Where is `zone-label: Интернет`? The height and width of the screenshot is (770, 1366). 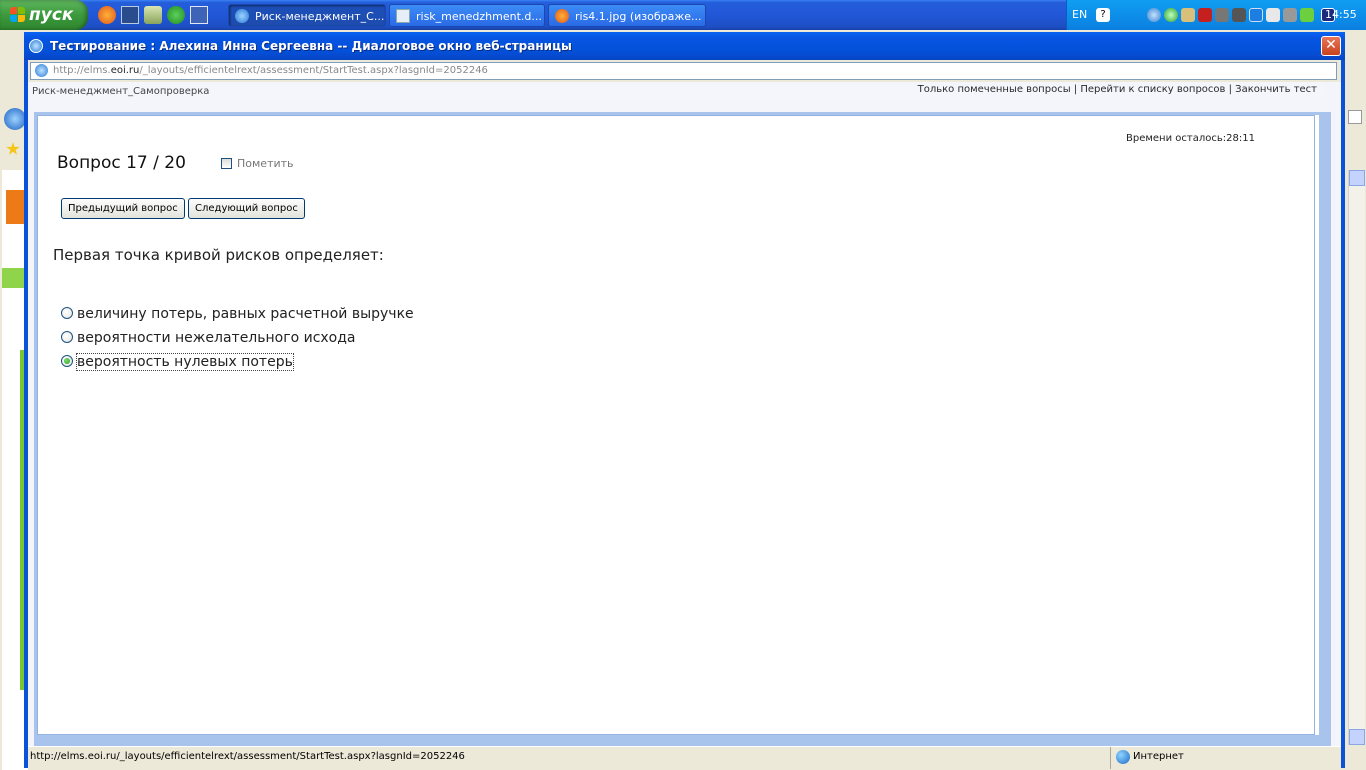
zone-label: Интернет is located at coordinates (1158, 756).